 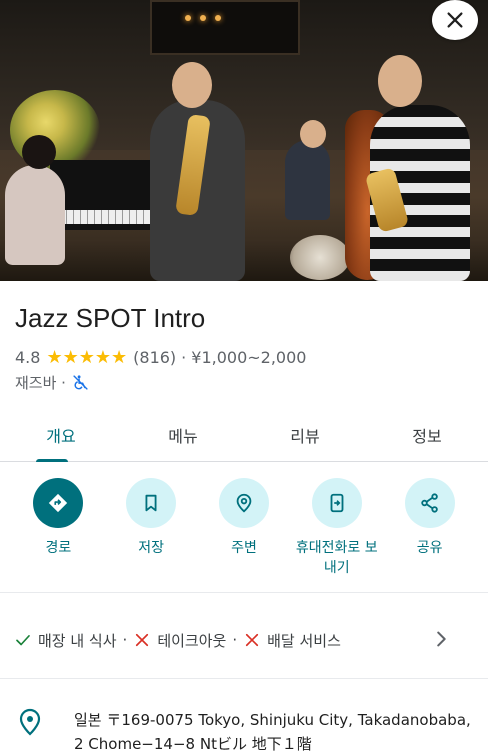 I want to click on directions-button: 경로, so click(x=58, y=528).